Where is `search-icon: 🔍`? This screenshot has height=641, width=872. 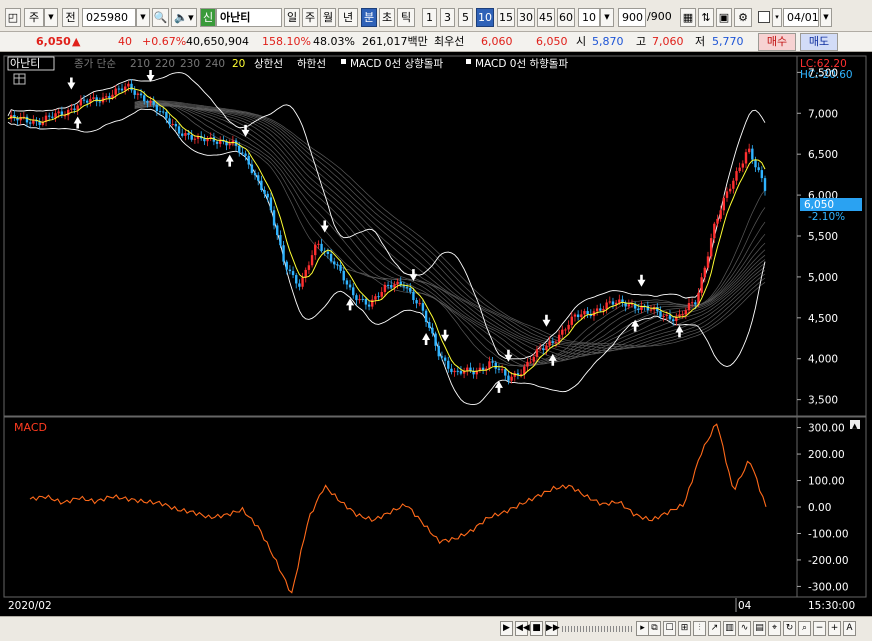 search-icon: 🔍 is located at coordinates (160, 17).